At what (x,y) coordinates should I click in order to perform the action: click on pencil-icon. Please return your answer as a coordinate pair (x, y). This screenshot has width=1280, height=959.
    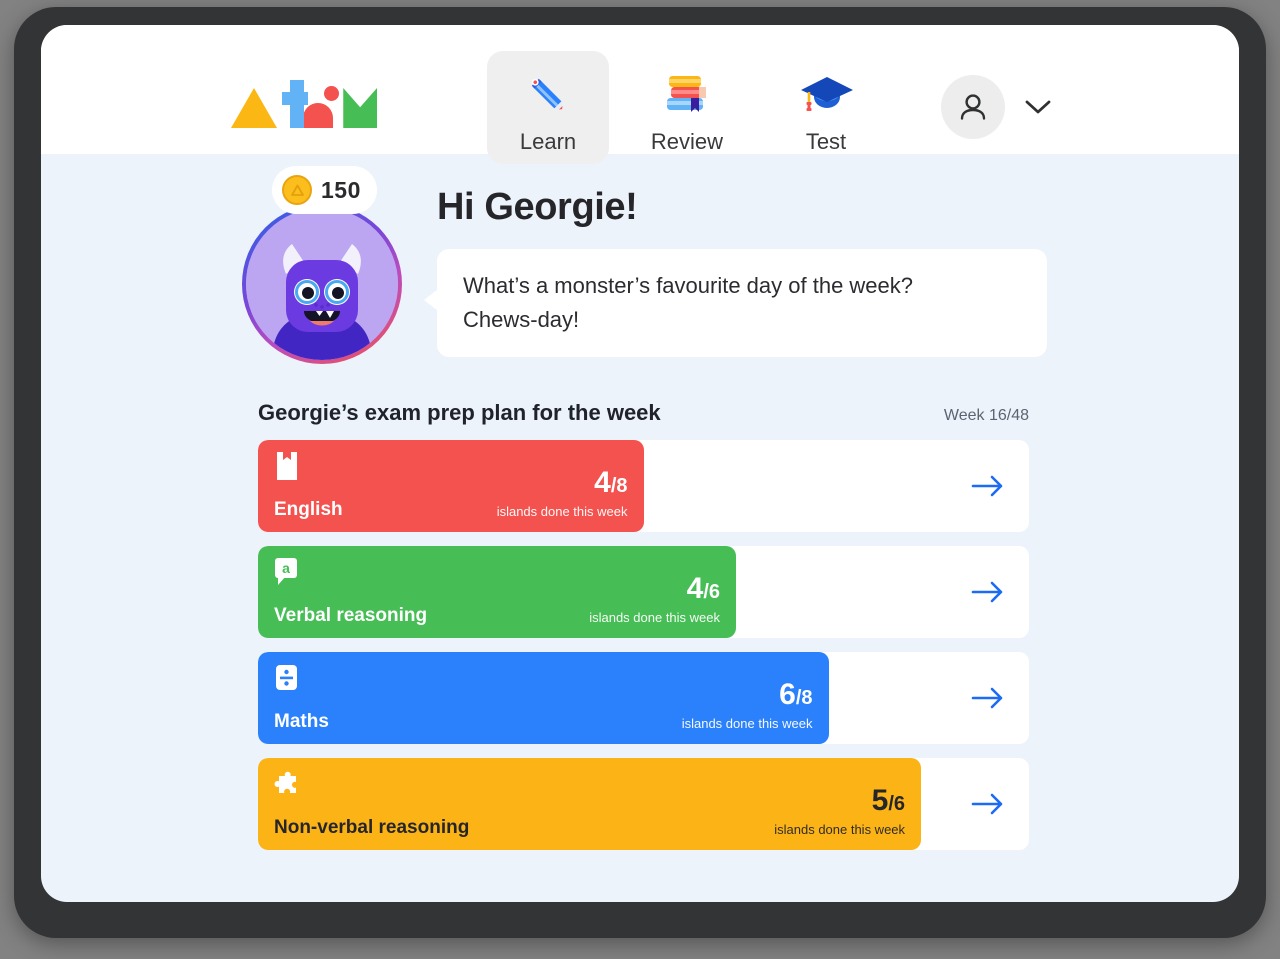
    Looking at the image, I should click on (548, 95).